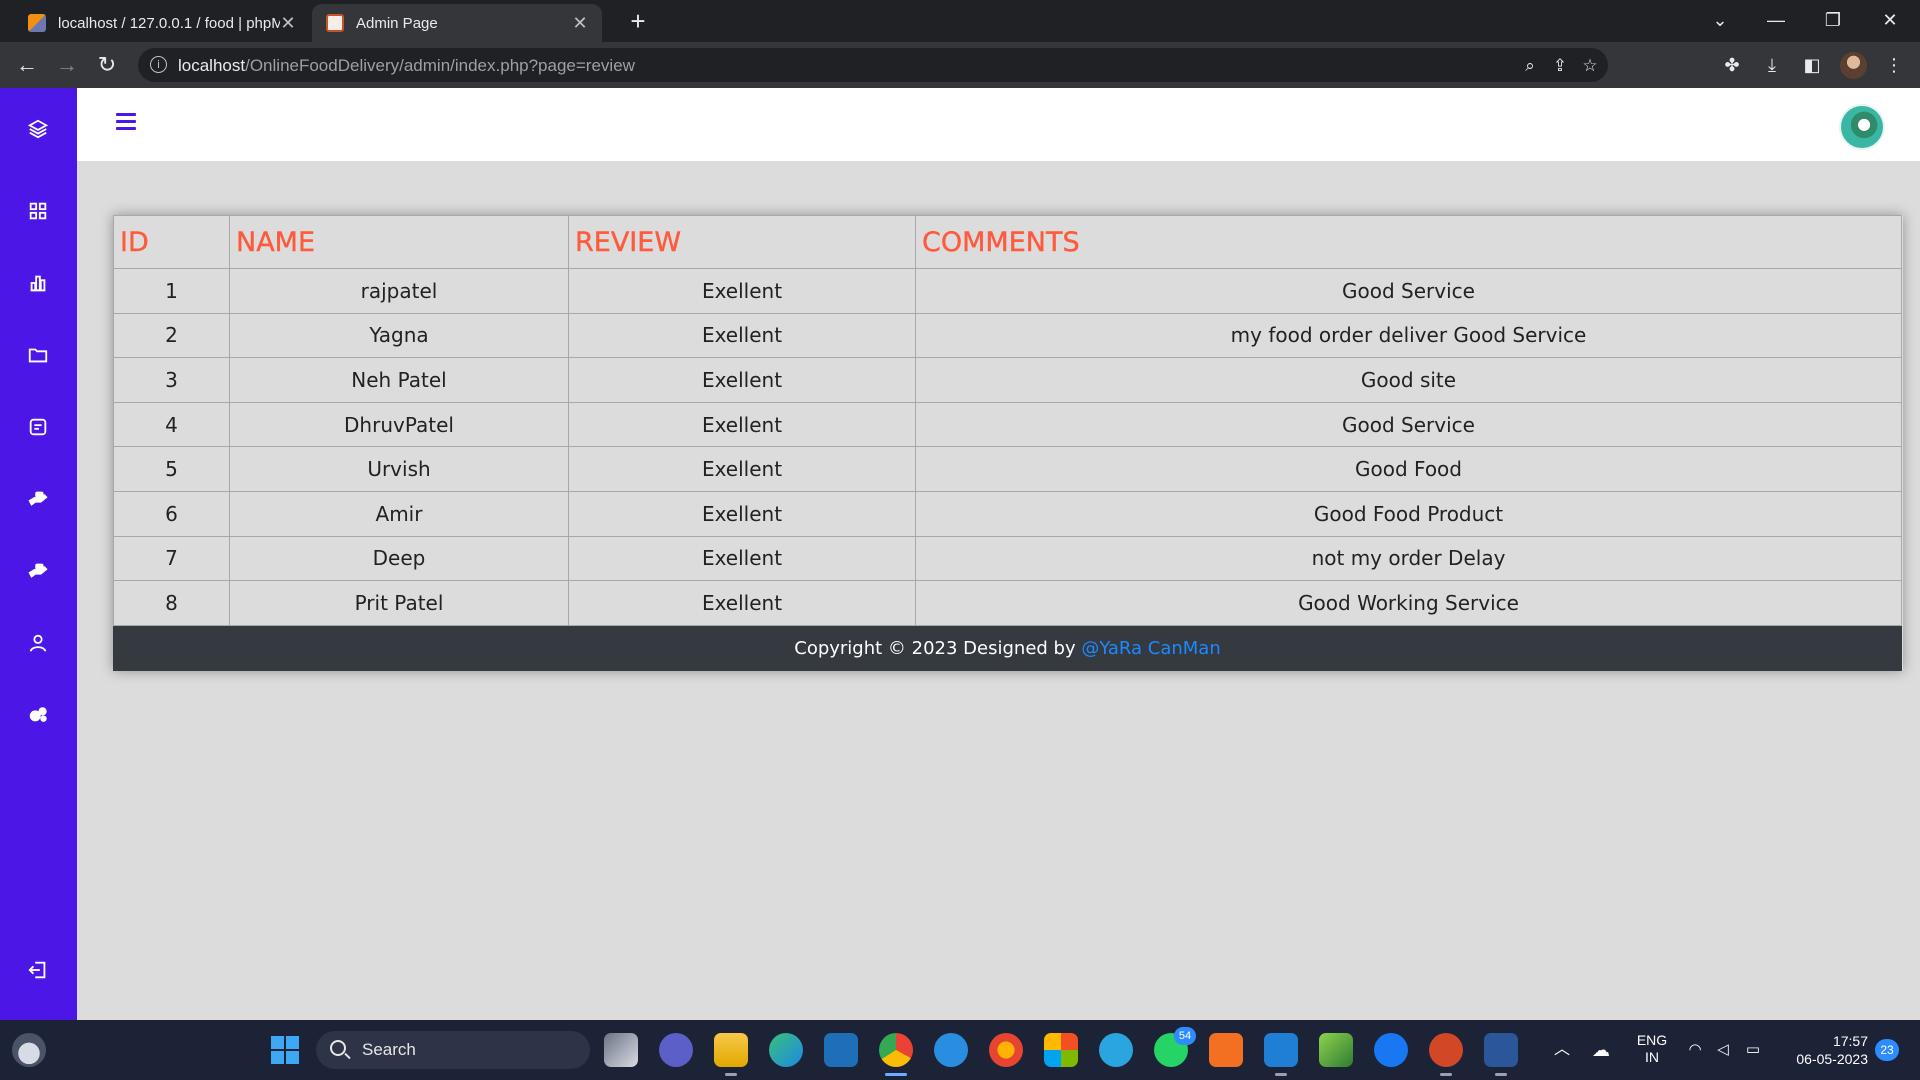 This screenshot has height=1080, width=1920. What do you see at coordinates (158, 64) in the screenshot?
I see `site-info-icon: i` at bounding box center [158, 64].